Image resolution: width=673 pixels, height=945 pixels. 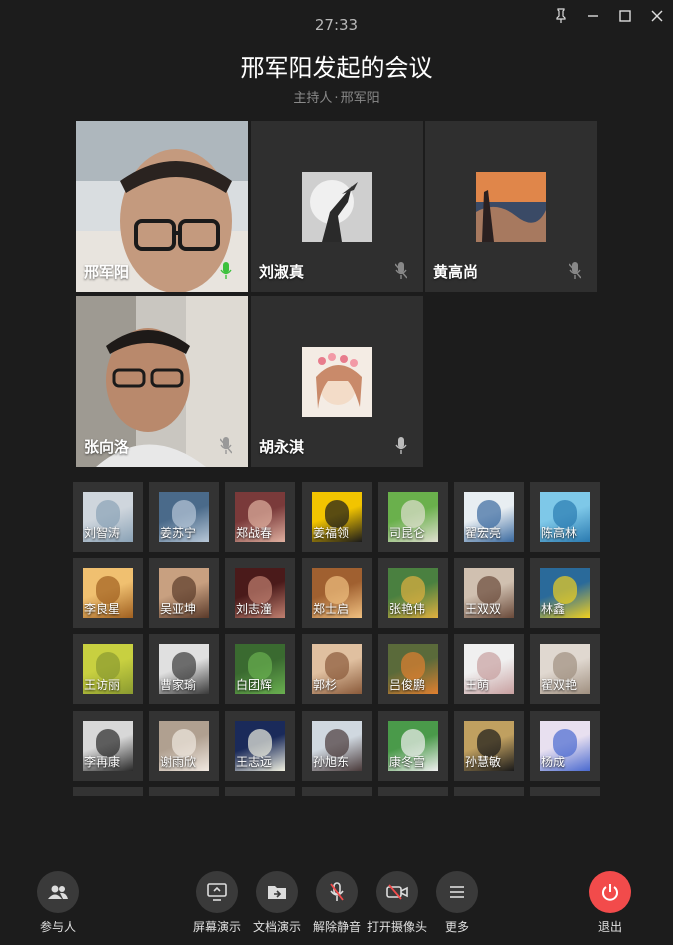 What do you see at coordinates (277, 892) in the screenshot?
I see `doc-share-icon` at bounding box center [277, 892].